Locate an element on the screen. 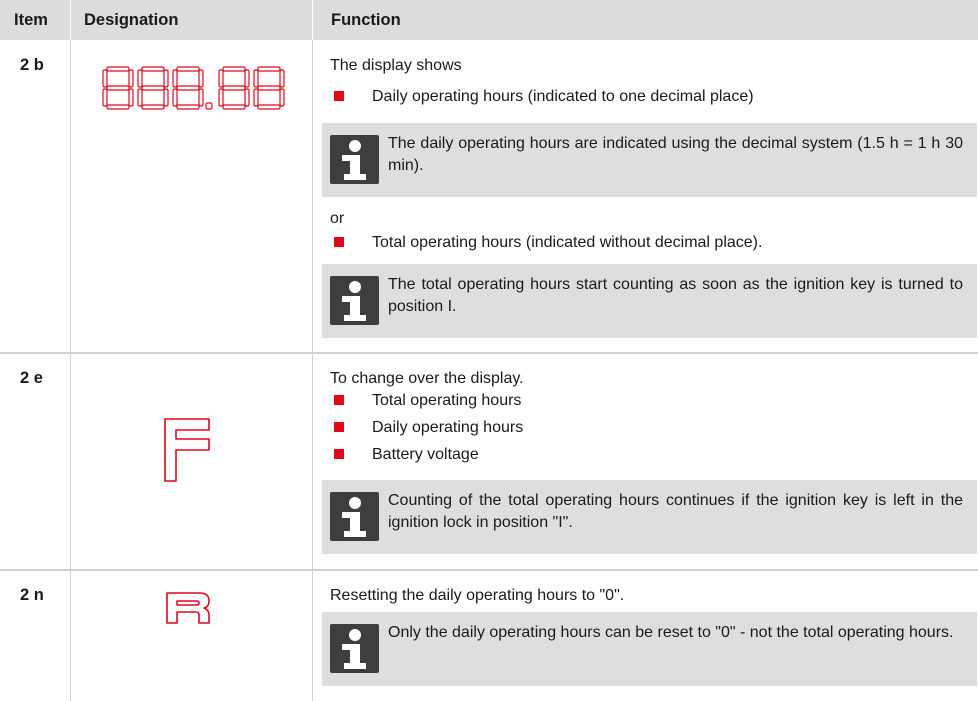 This screenshot has width=978, height=701. row-2b-or: or is located at coordinates (337, 218).